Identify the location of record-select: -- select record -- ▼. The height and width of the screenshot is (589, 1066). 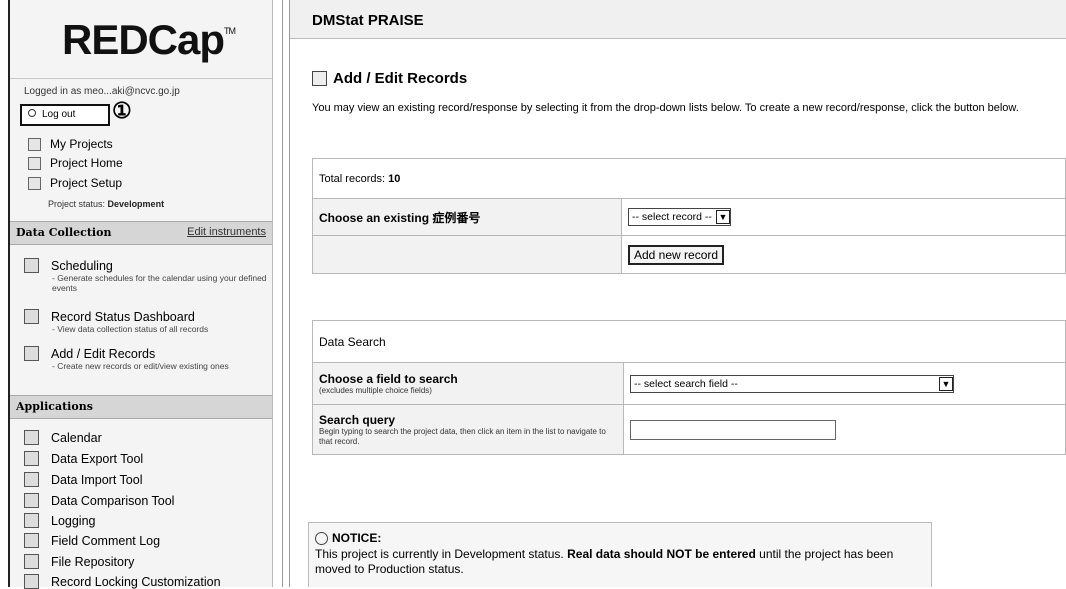
(679, 217).